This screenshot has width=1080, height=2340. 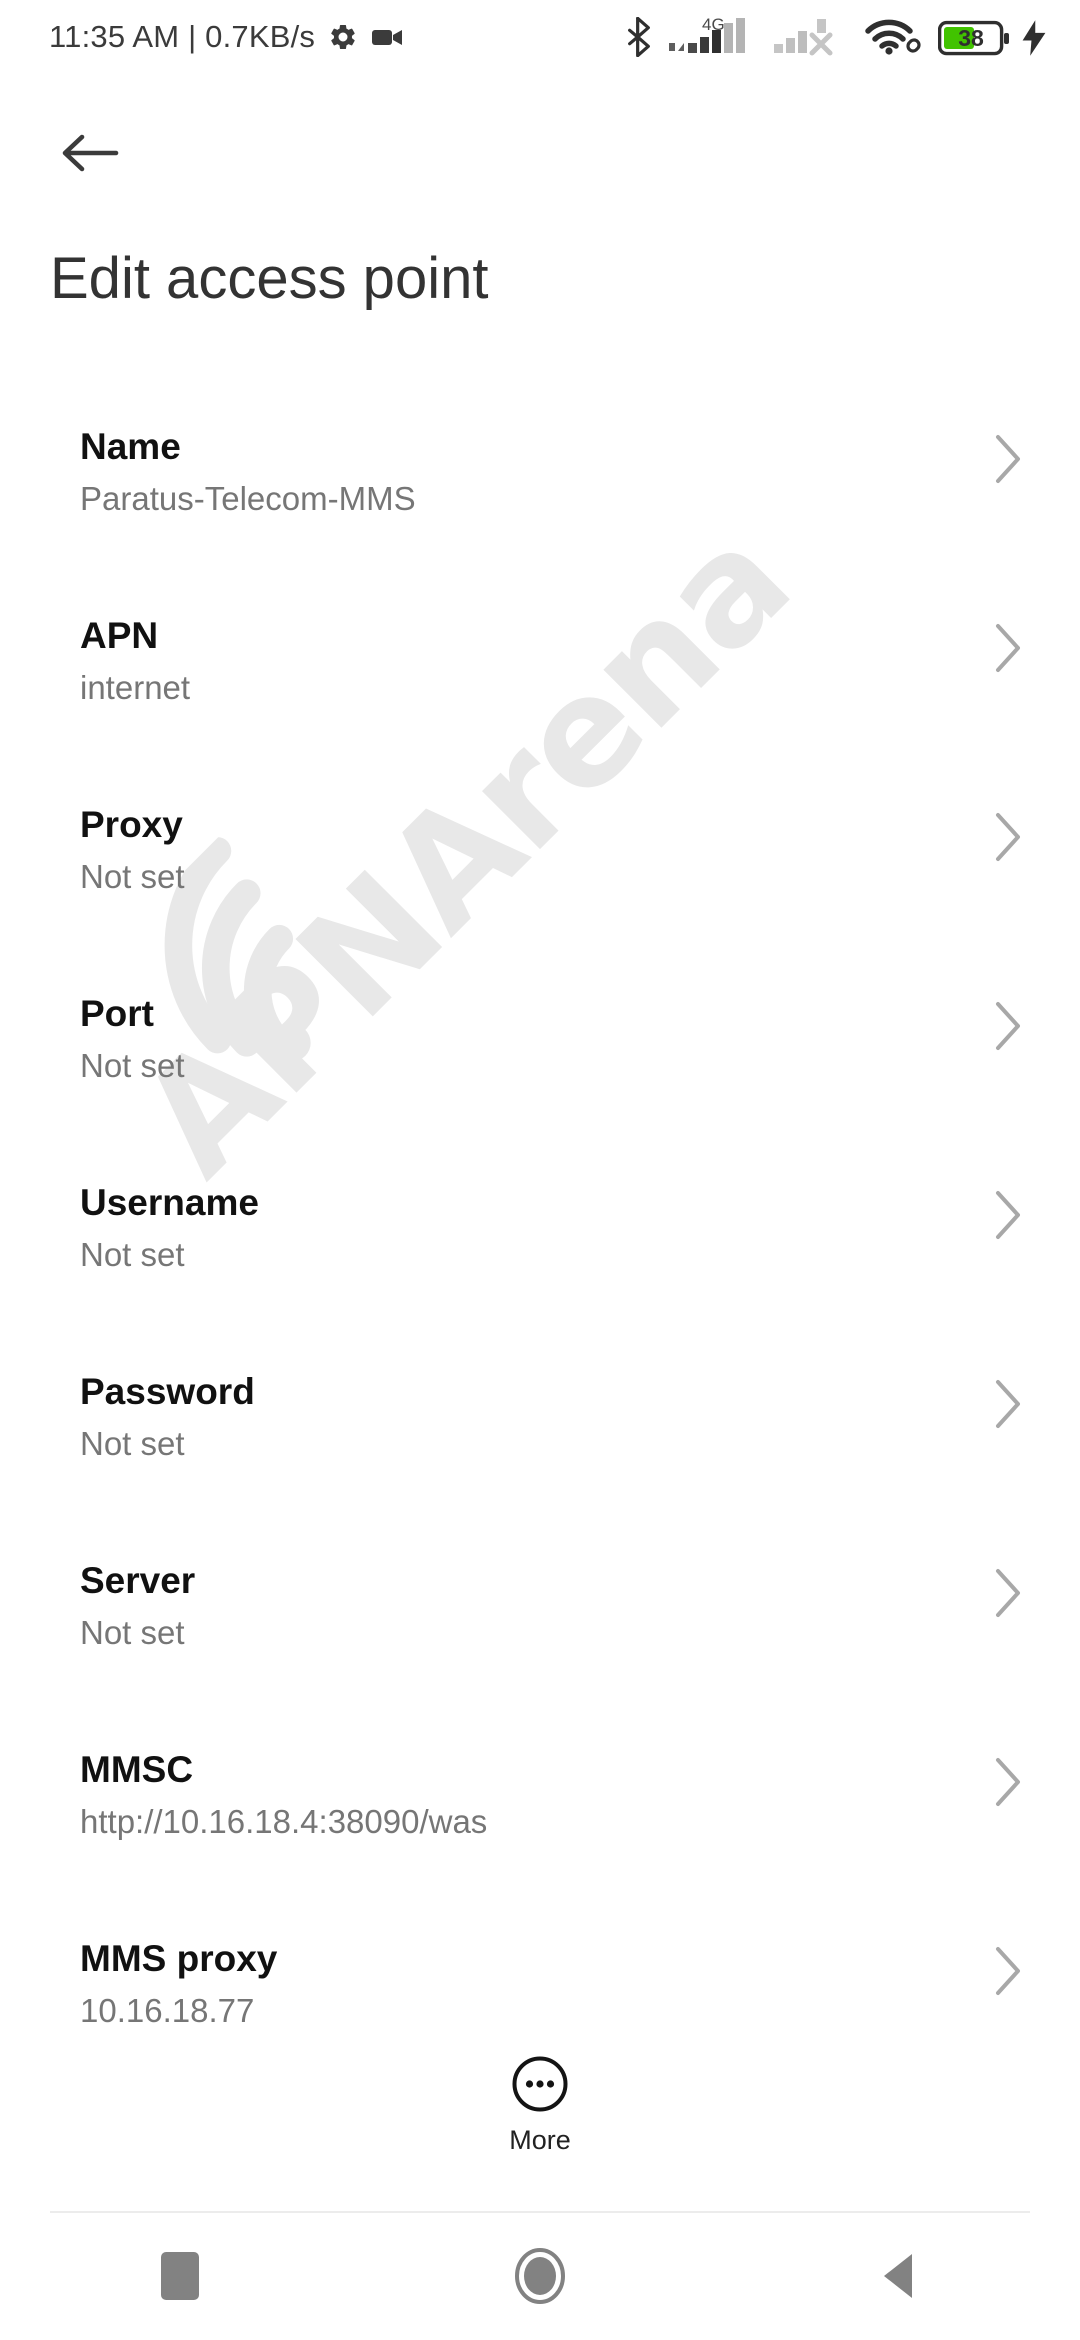 I want to click on back-triangle-icon, so click(x=898, y=2276).